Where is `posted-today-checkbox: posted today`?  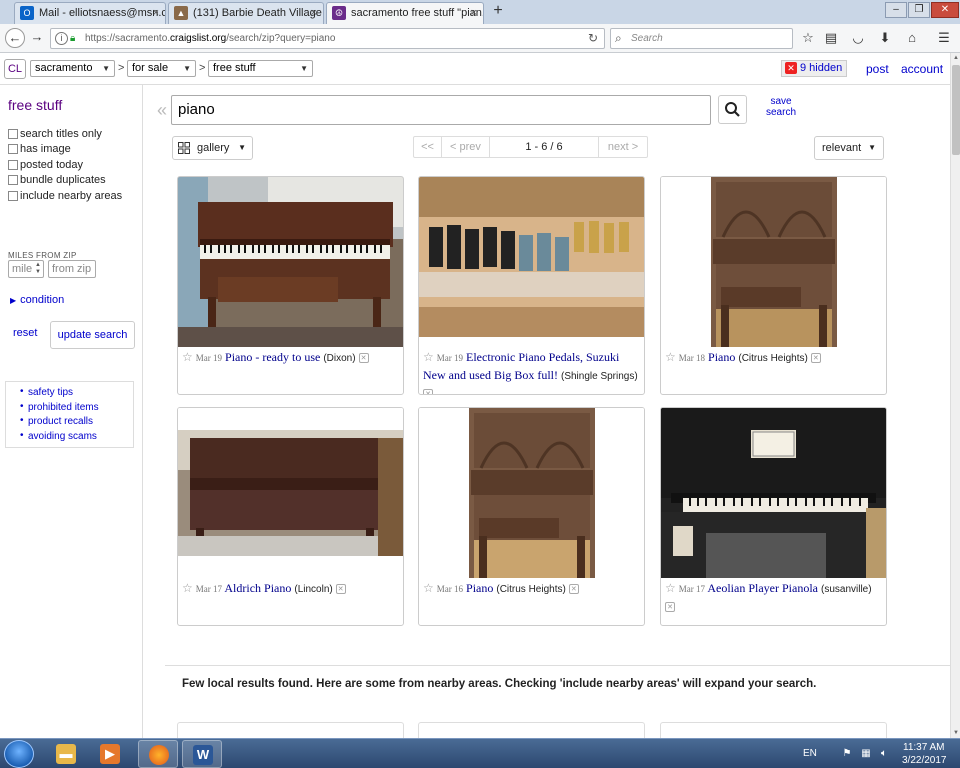
posted-today-checkbox: posted today is located at coordinates (45, 165).